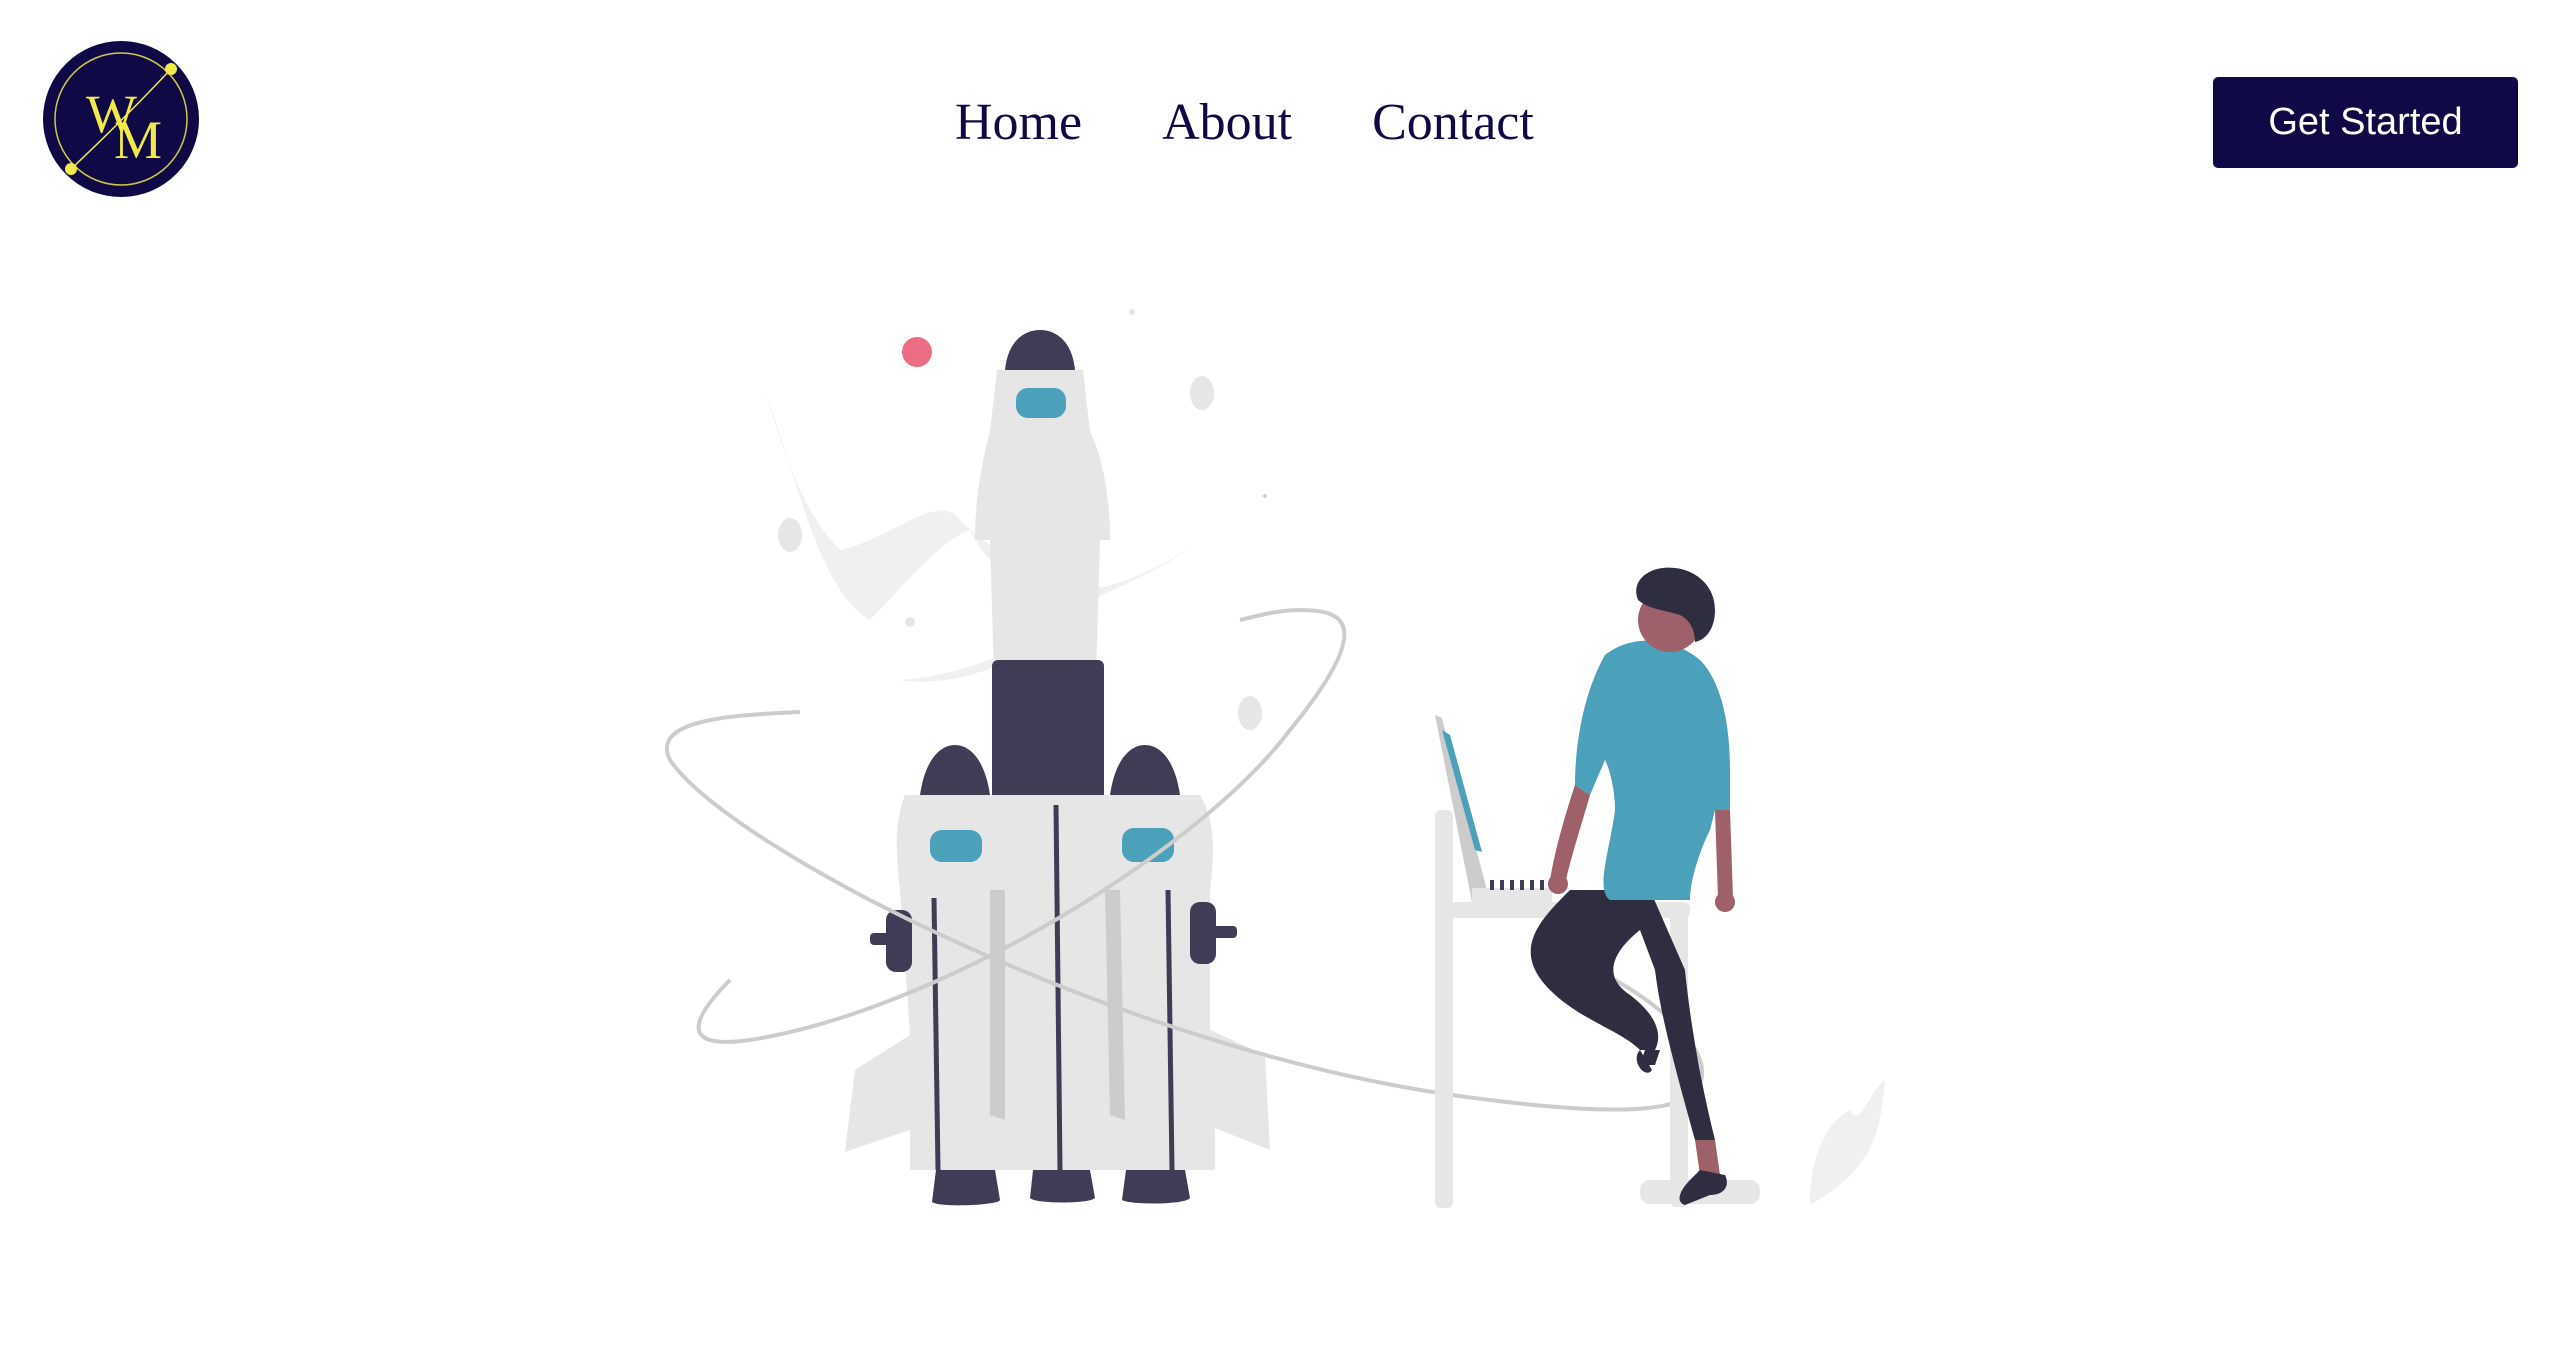  Describe the element at coordinates (1040, 350) in the screenshot. I see `main-rocket-nose` at that location.